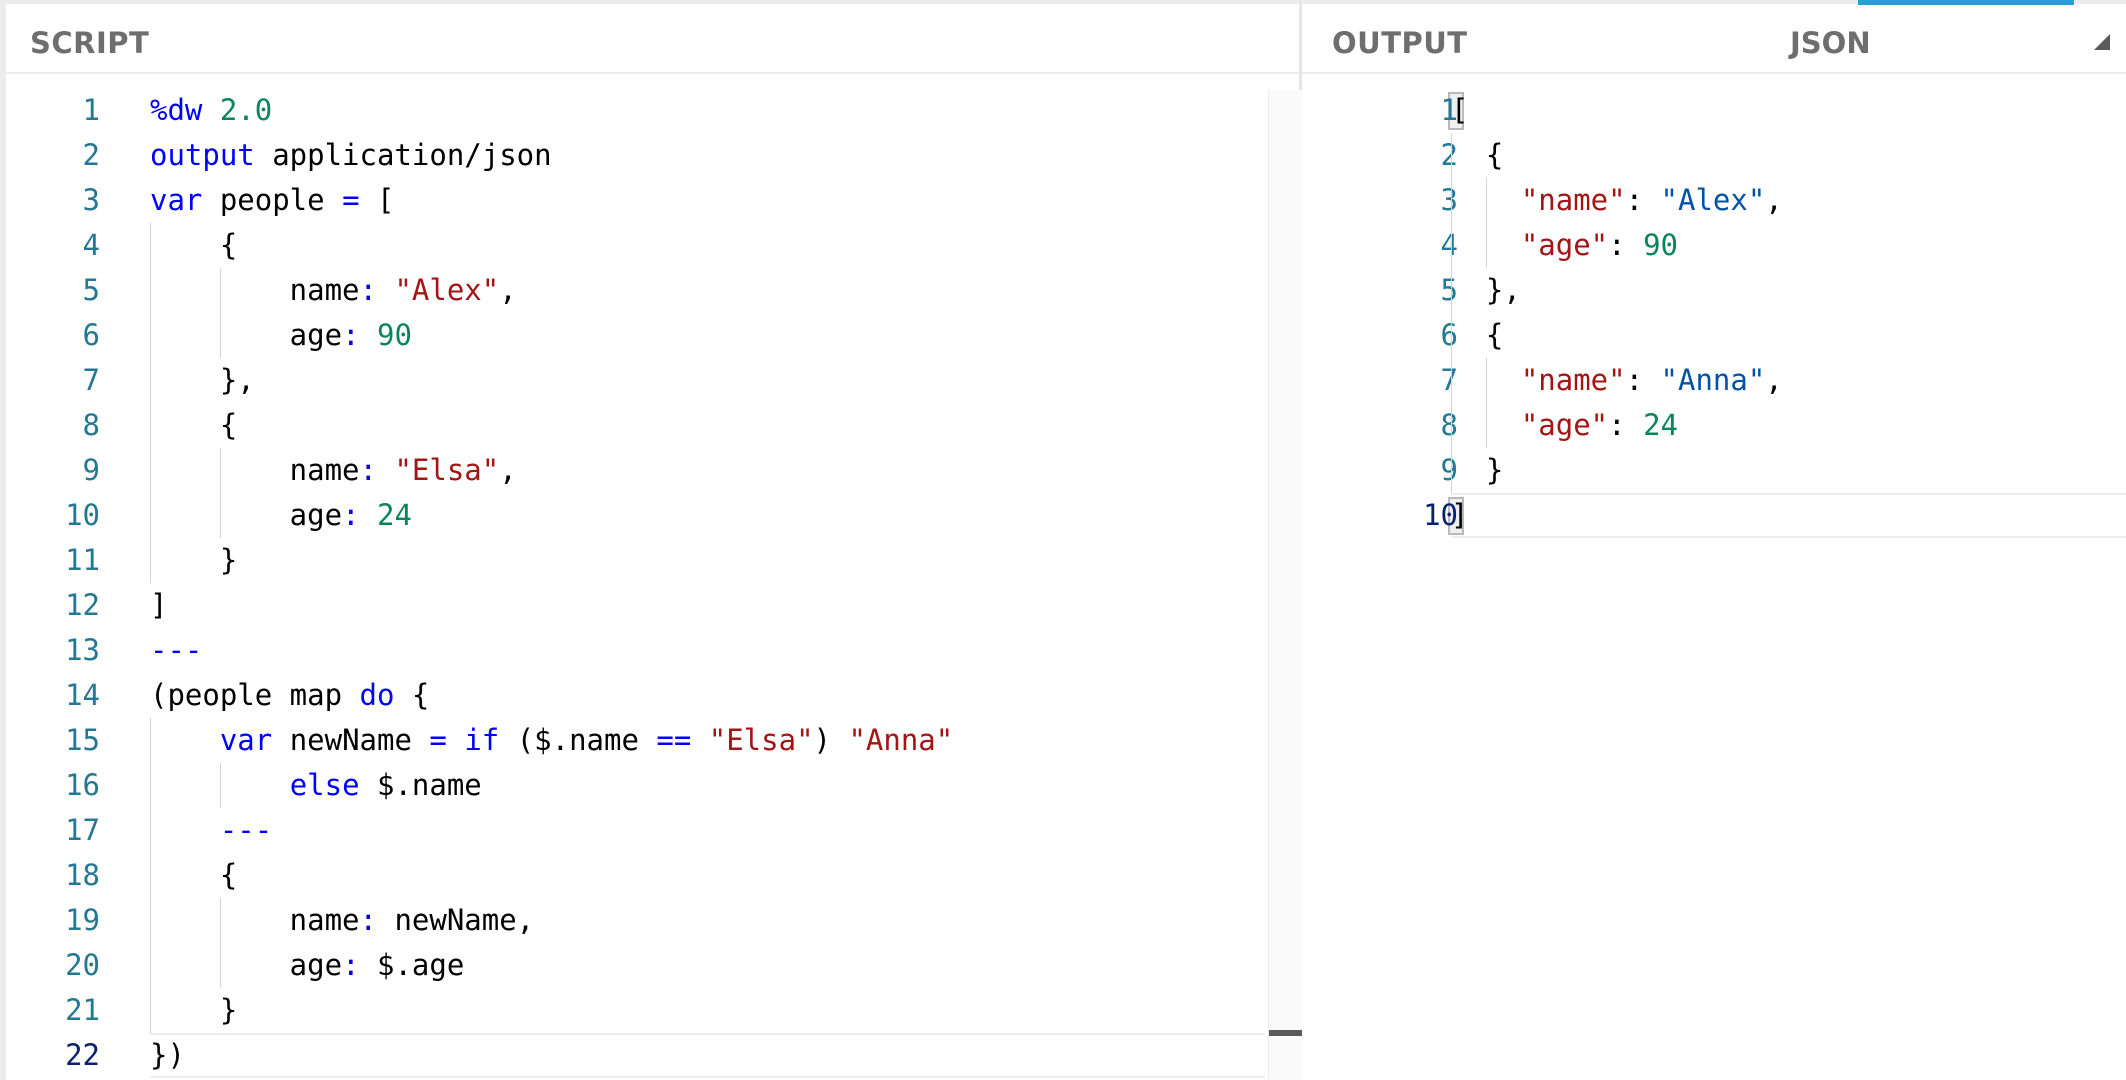 Image resolution: width=2126 pixels, height=1080 pixels. Describe the element at coordinates (652, 200) in the screenshot. I see `code-line: 3 var people = [` at that location.